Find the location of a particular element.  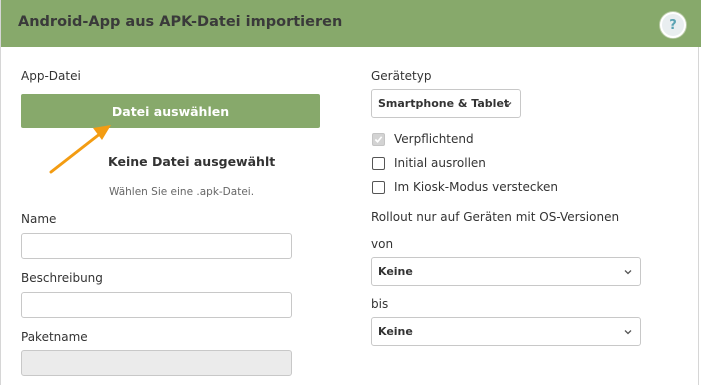

package-name-label: Paketname is located at coordinates (54, 337).